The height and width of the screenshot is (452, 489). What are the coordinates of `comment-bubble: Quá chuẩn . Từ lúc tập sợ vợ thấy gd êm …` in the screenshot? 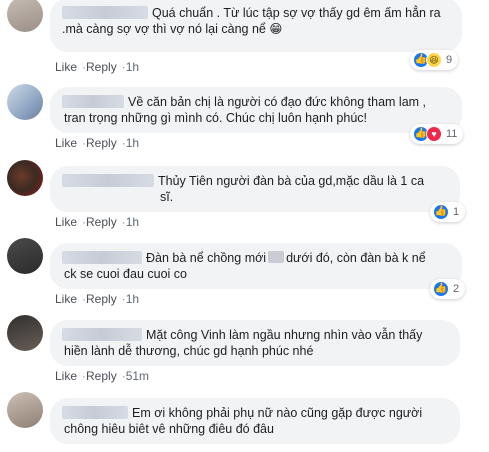 It's located at (256, 26).